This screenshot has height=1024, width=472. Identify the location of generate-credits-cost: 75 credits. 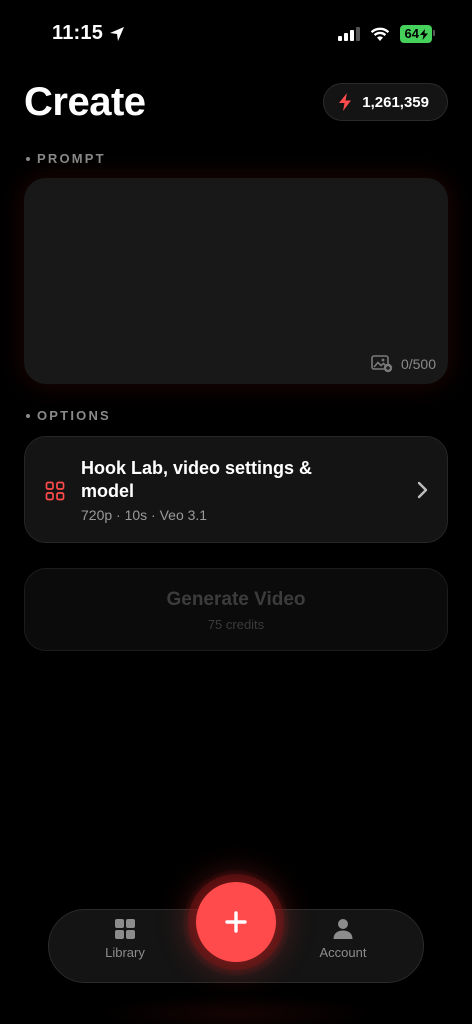
(236, 624).